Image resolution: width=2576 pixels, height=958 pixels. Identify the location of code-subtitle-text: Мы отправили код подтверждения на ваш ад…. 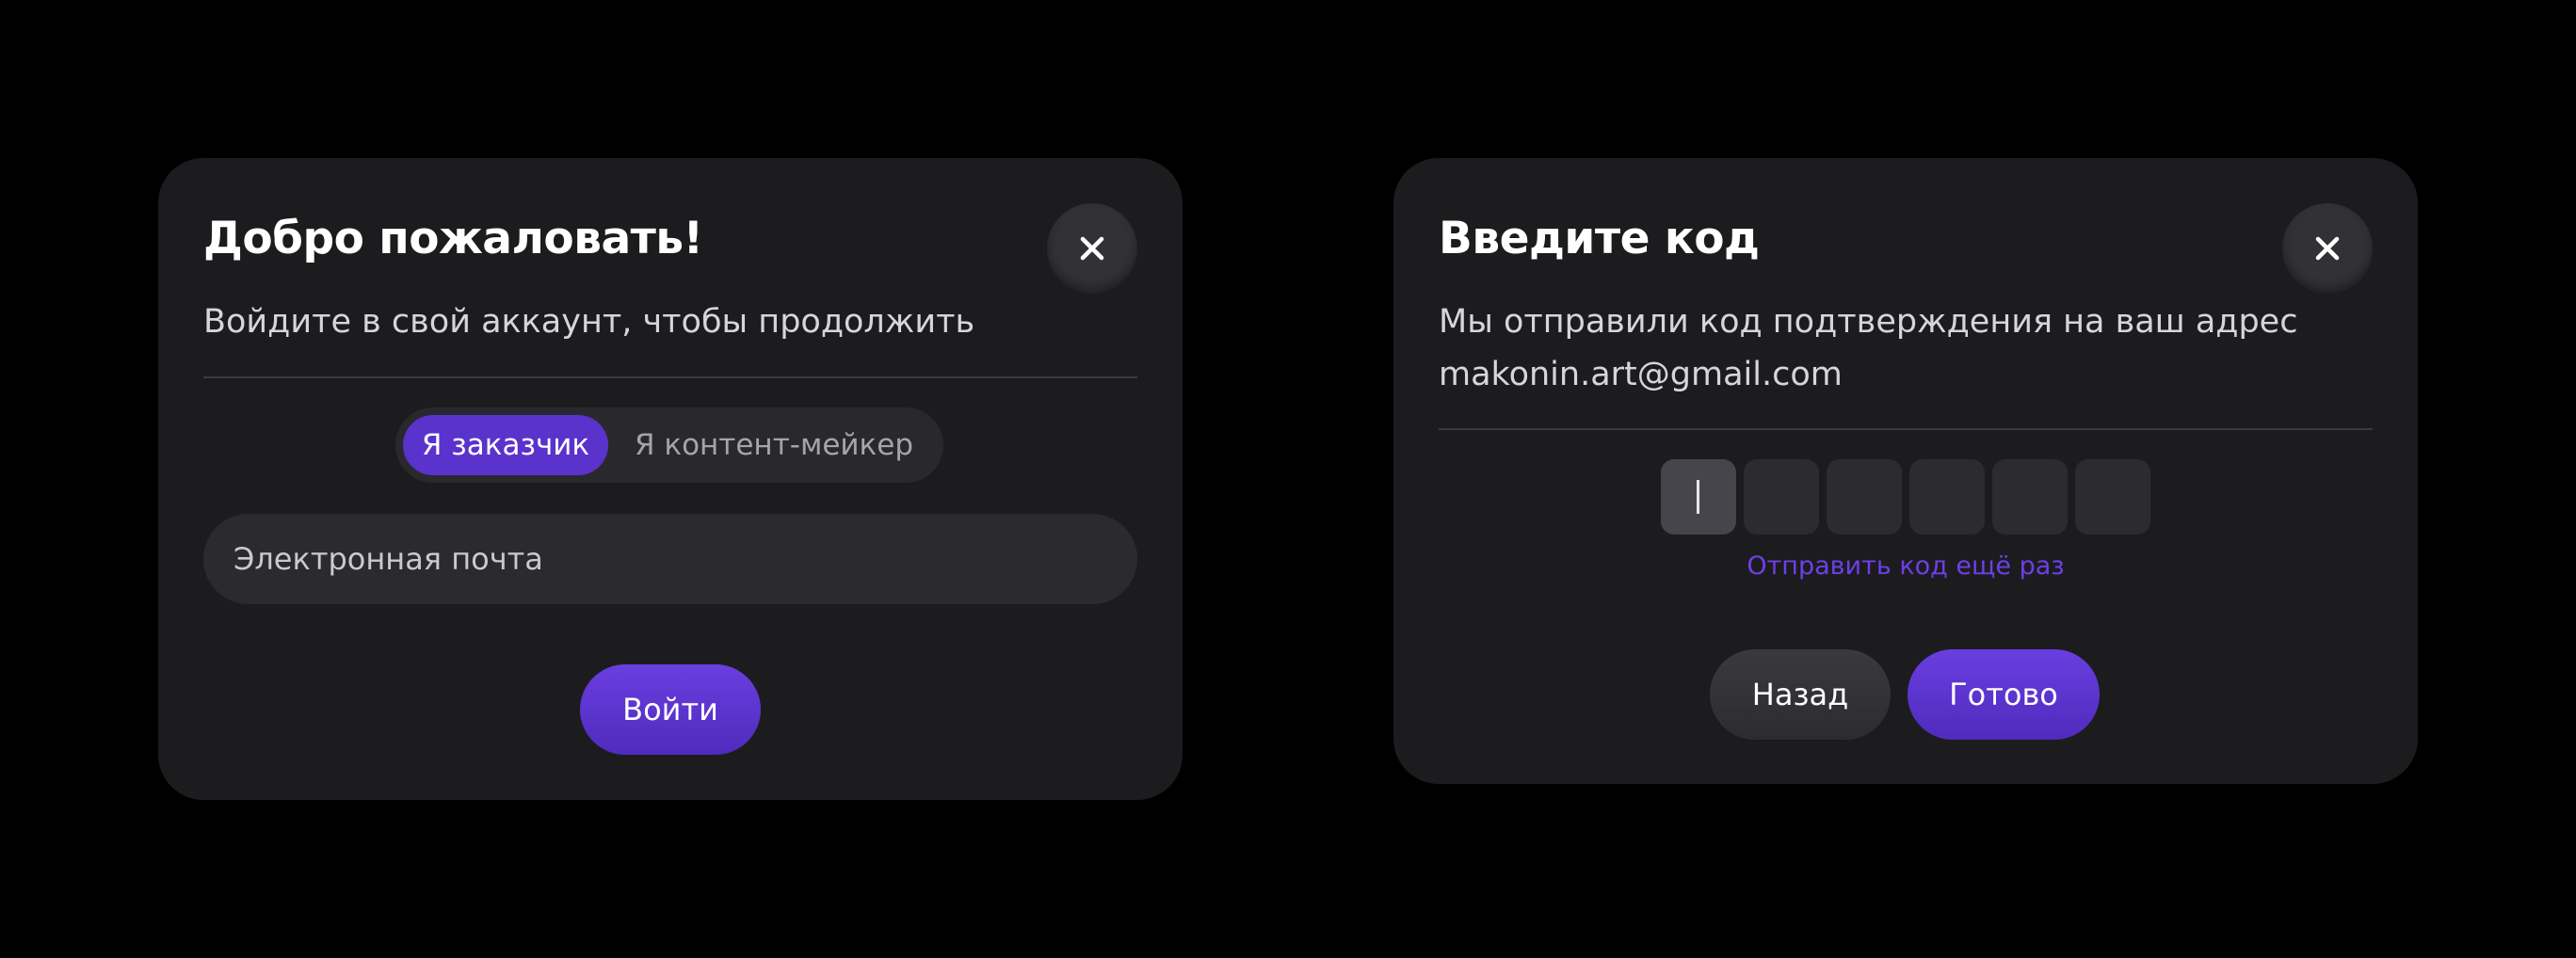
(1868, 322).